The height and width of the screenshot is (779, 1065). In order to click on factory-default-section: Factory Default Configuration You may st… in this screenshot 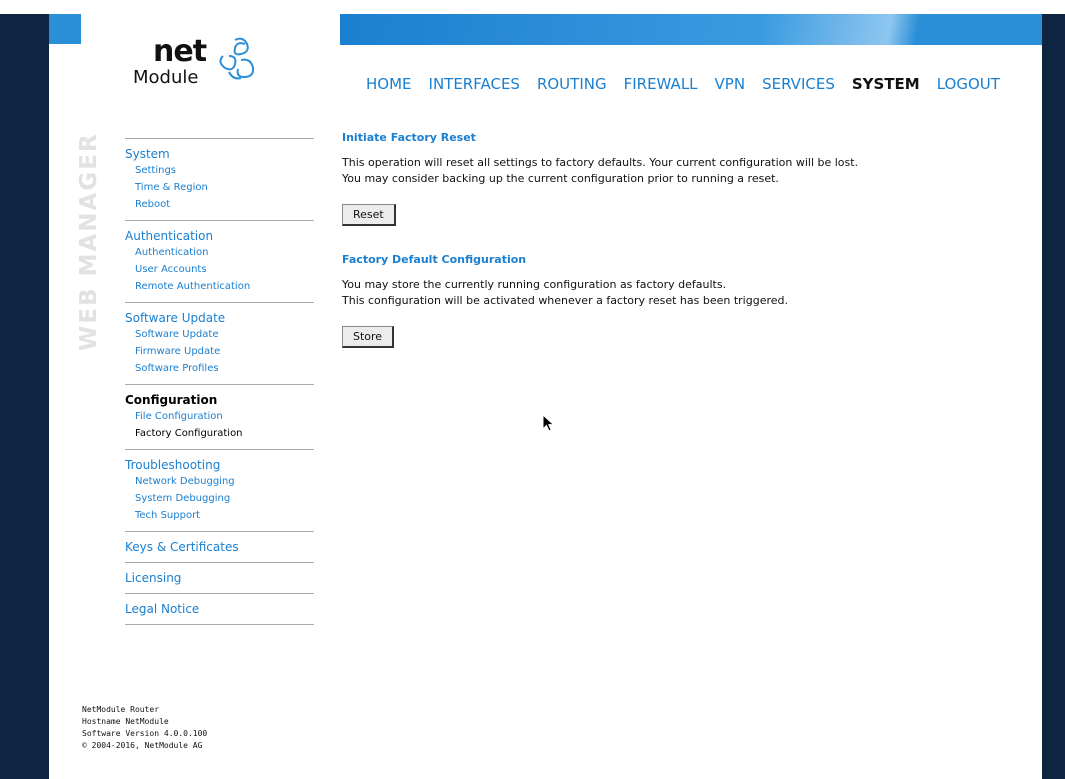, I will do `click(682, 300)`.